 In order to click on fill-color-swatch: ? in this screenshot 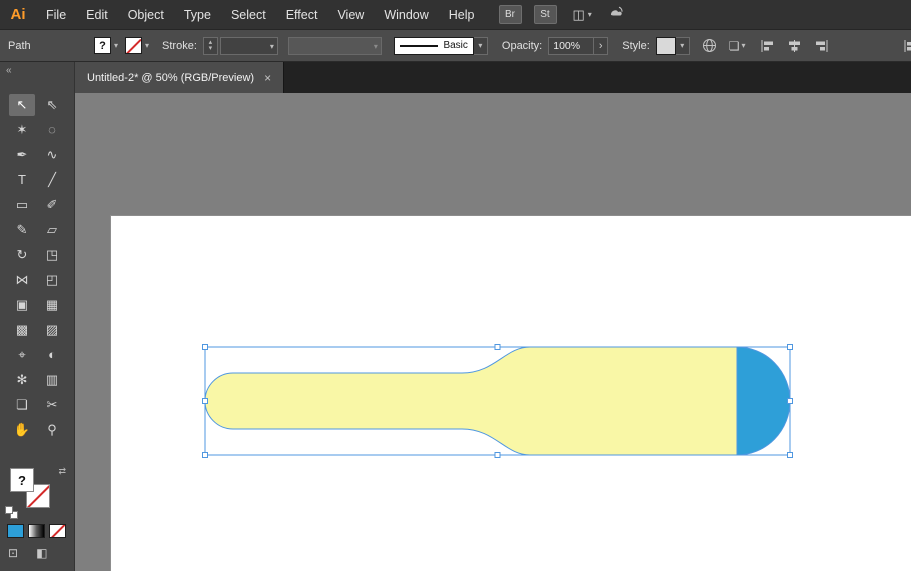, I will do `click(102, 45)`.